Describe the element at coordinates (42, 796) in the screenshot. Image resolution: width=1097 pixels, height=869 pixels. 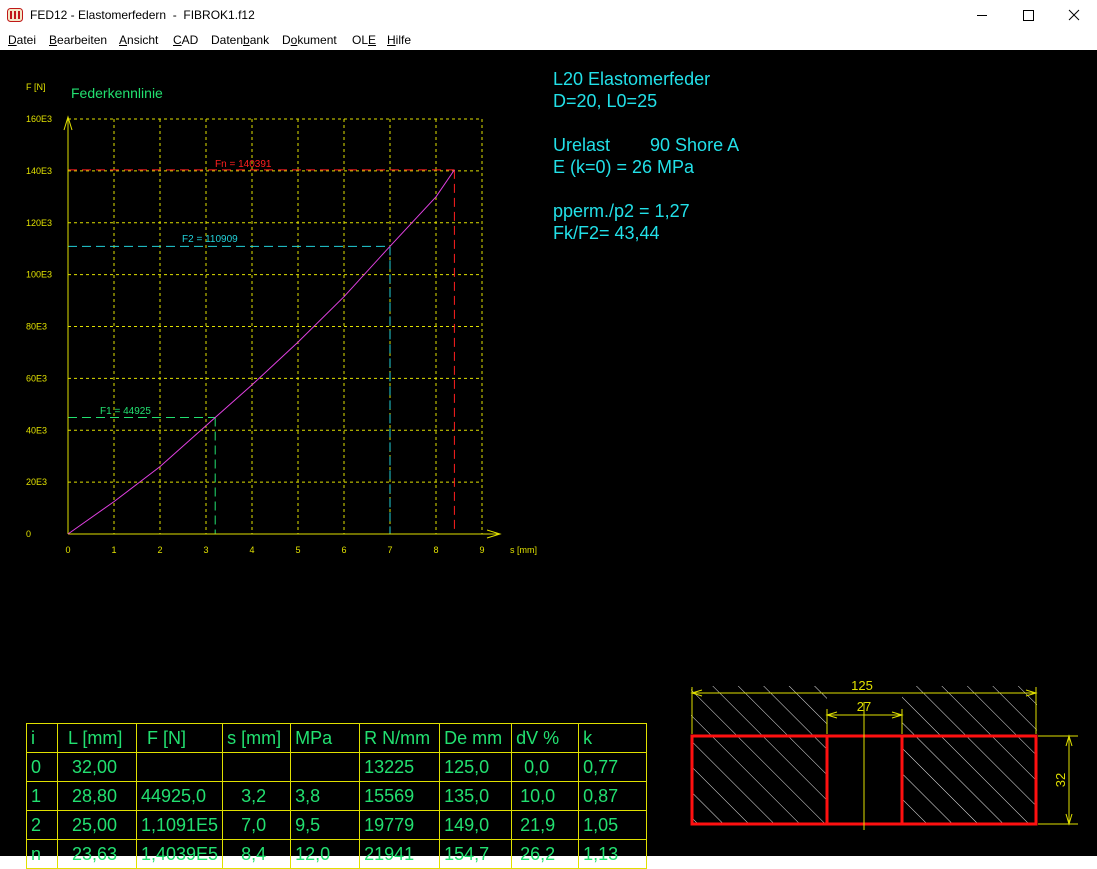
I see `table-cell: 1` at that location.